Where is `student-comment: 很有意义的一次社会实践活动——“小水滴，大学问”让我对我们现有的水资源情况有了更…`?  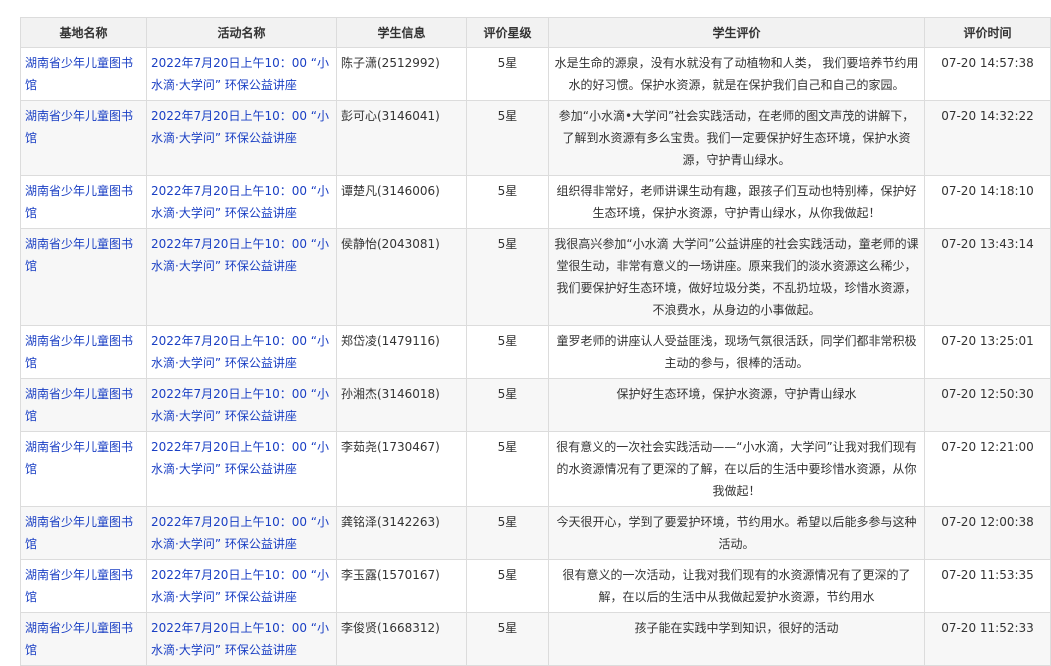 student-comment: 很有意义的一次社会实践活动——“小水滴，大学问”让我对我们现有的水资源情况有了更… is located at coordinates (737, 469).